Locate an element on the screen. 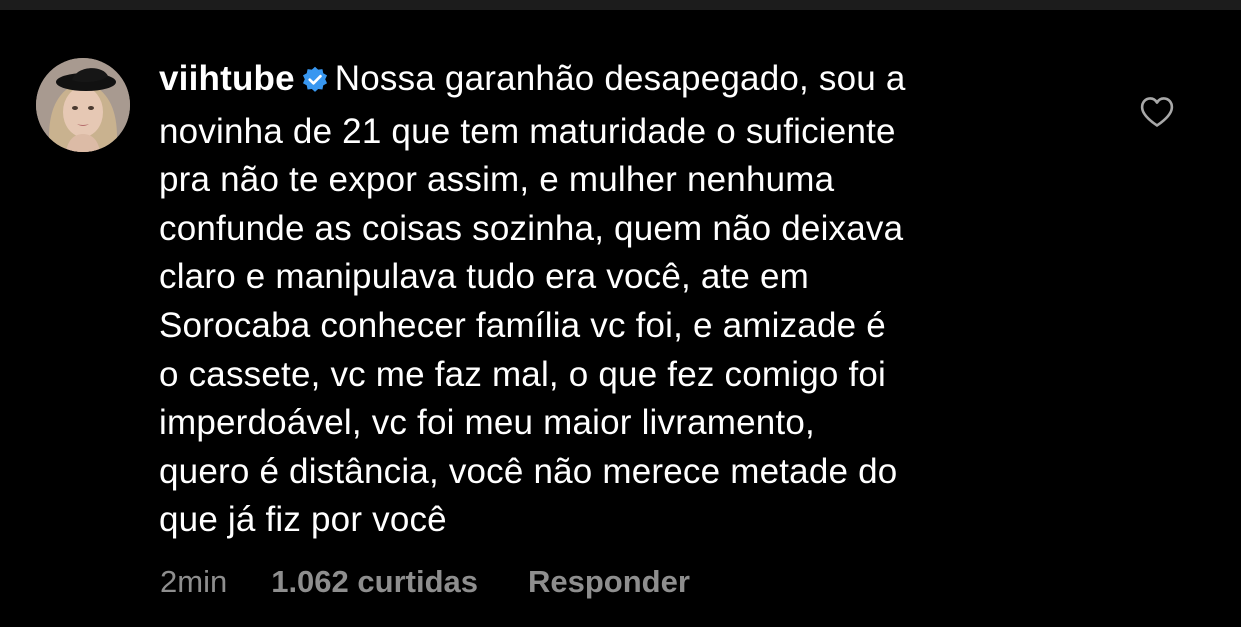 The image size is (1241, 627). comment-text-line: claro e manipulava tudo era você, ate em is located at coordinates (484, 277).